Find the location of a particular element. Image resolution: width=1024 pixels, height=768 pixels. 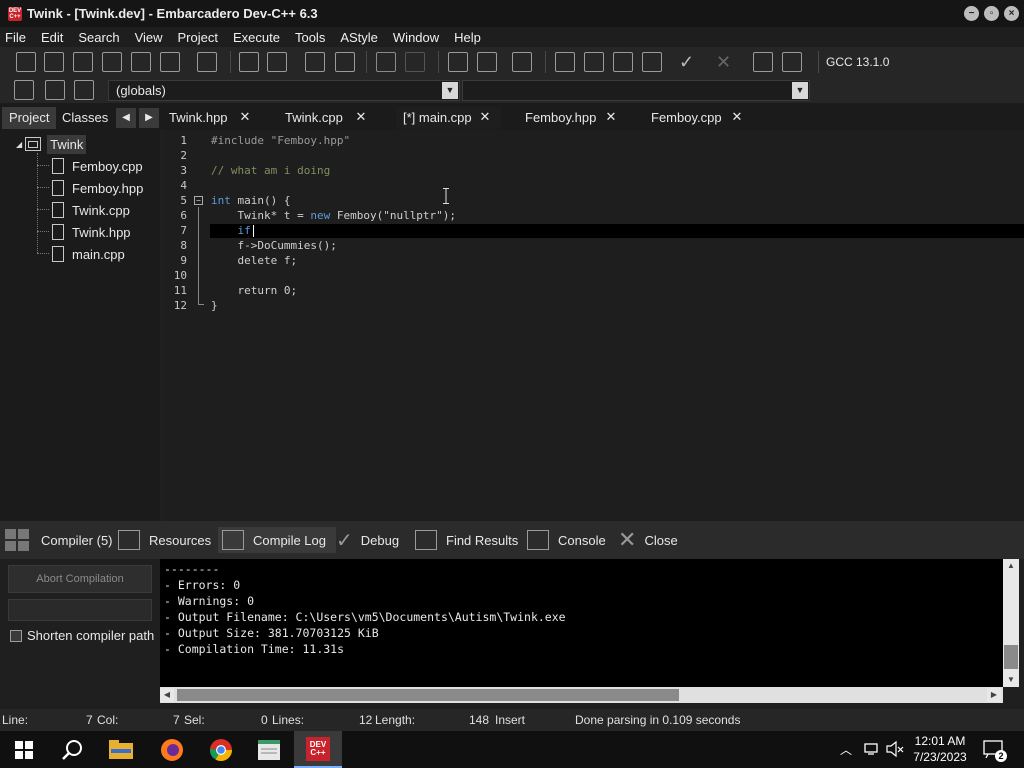

compiler-select: GCC 13.1.0 is located at coordinates (918, 62).